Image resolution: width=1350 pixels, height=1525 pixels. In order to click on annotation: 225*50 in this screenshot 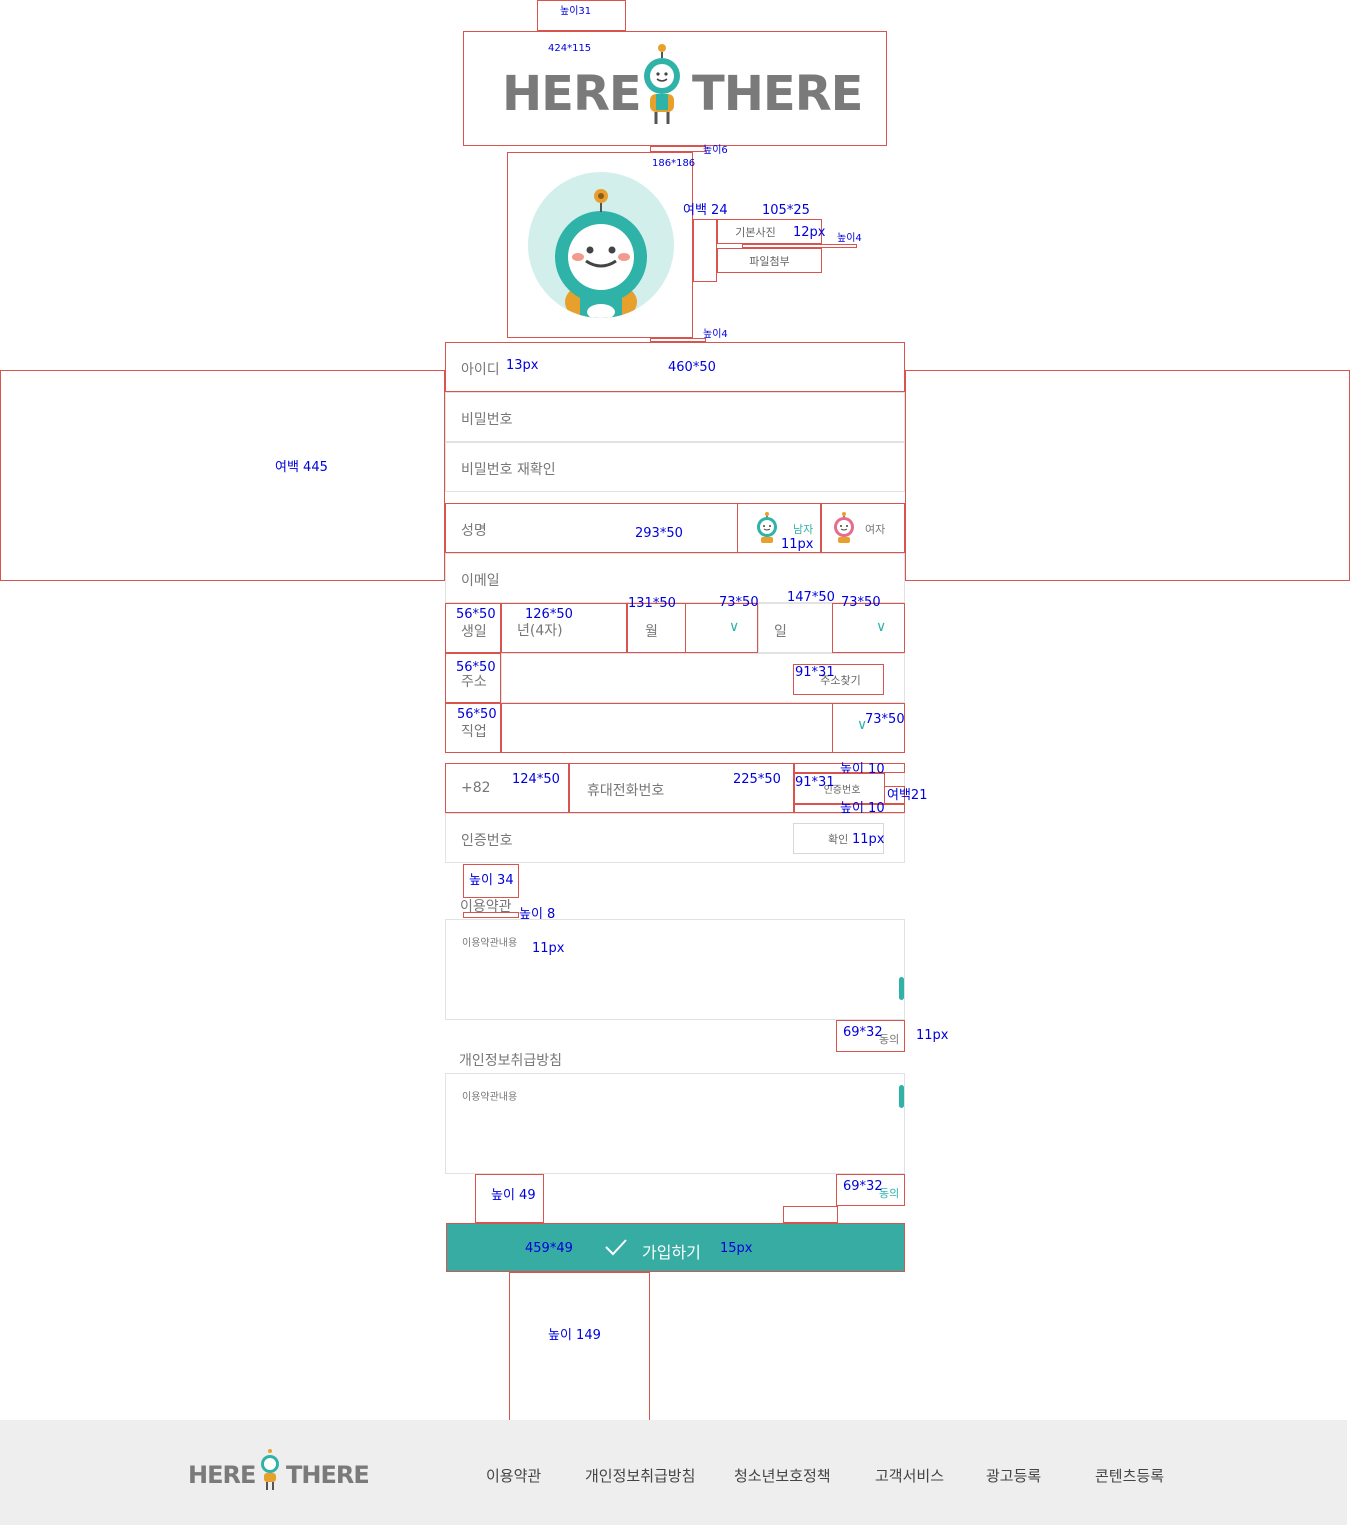, I will do `click(757, 779)`.